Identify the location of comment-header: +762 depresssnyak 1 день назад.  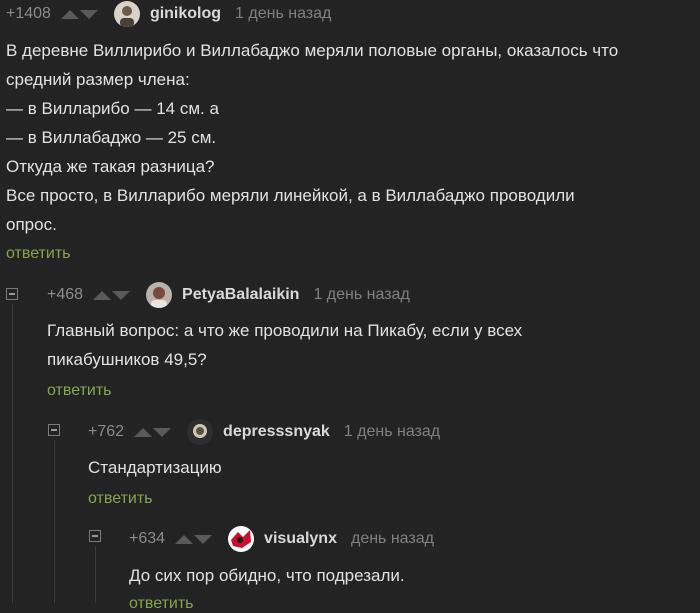
(264, 432).